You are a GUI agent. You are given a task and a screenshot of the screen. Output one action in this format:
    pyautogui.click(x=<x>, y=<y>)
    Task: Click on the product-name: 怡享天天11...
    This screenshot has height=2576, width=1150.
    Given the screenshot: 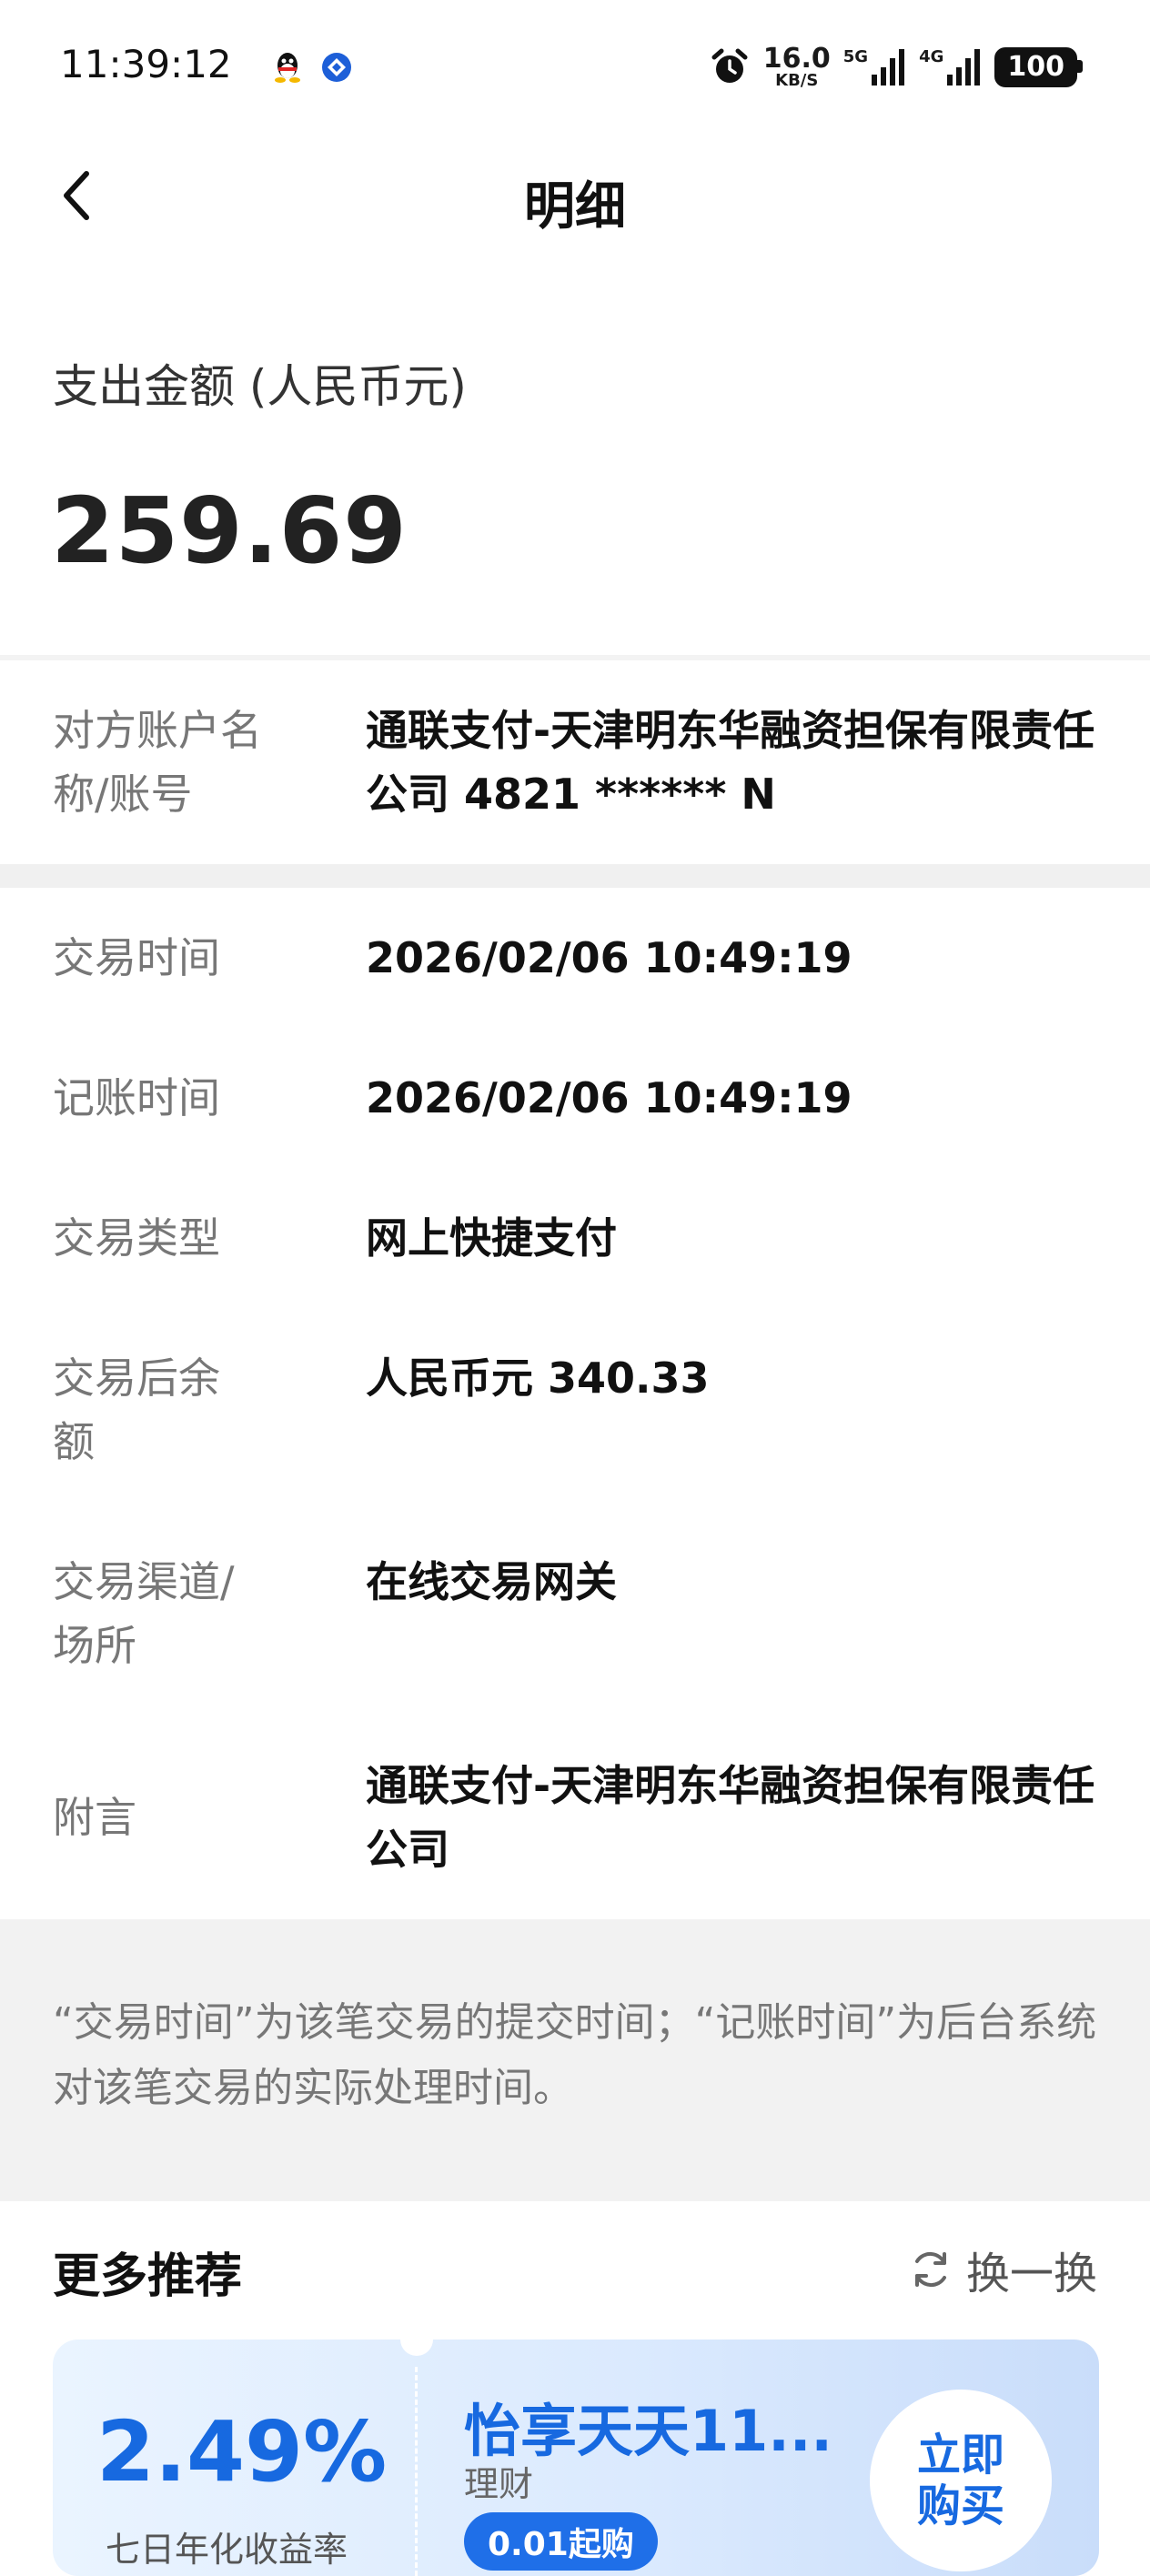 What is the action you would take?
    pyautogui.click(x=648, y=2431)
    